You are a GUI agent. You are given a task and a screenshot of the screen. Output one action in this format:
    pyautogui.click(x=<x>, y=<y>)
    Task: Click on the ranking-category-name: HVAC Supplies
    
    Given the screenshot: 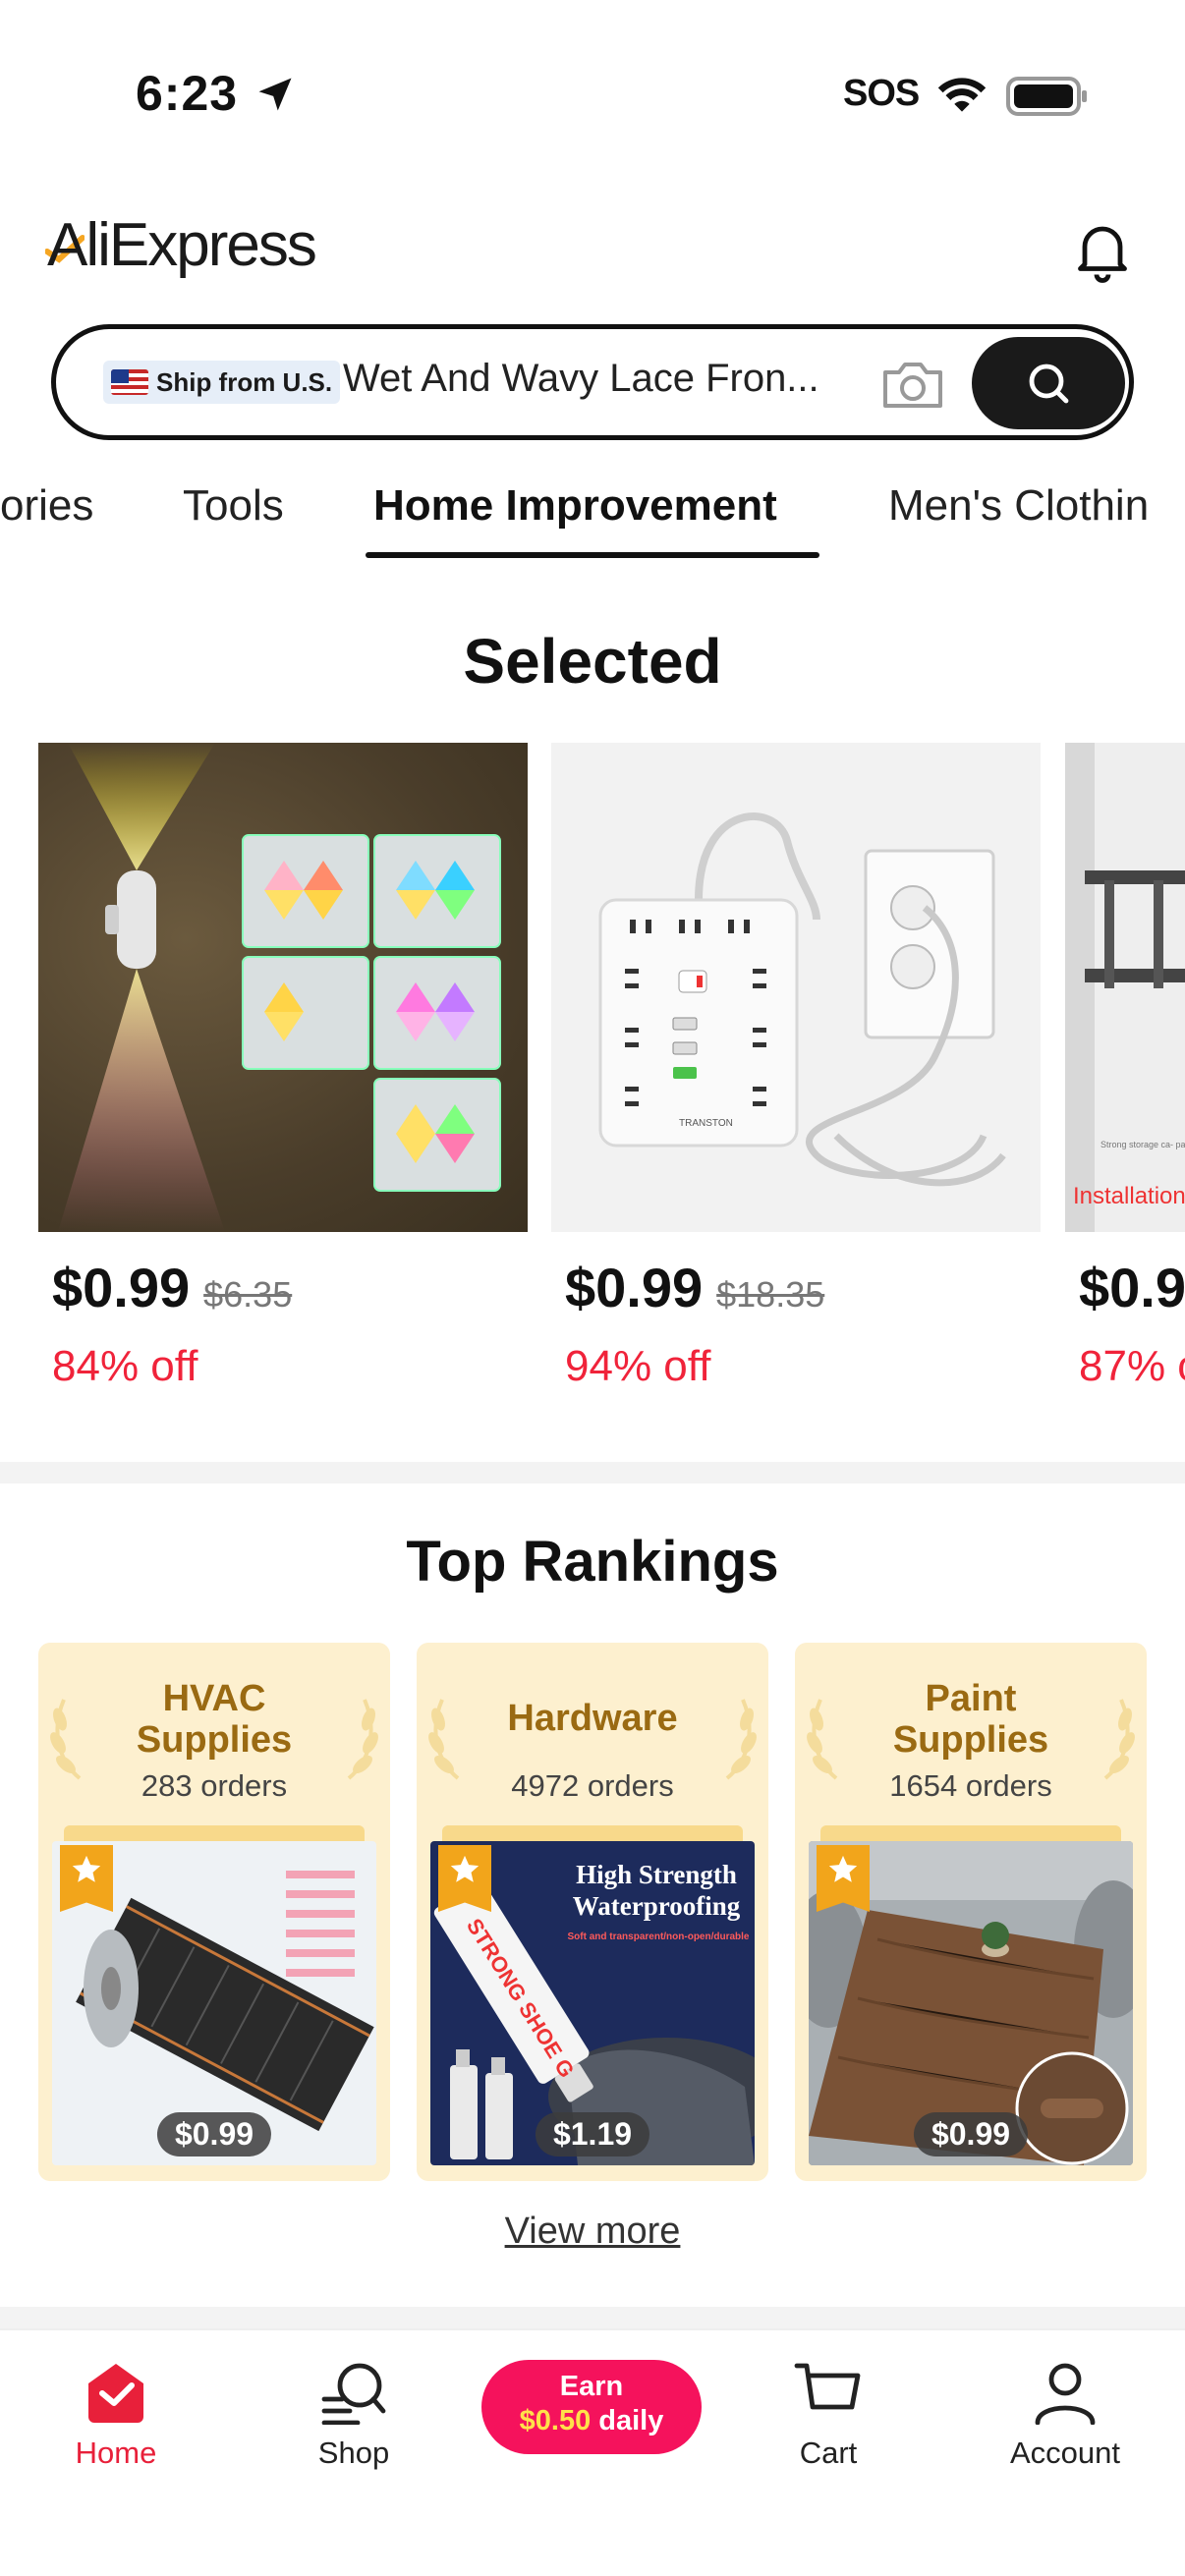 What is the action you would take?
    pyautogui.click(x=214, y=1719)
    